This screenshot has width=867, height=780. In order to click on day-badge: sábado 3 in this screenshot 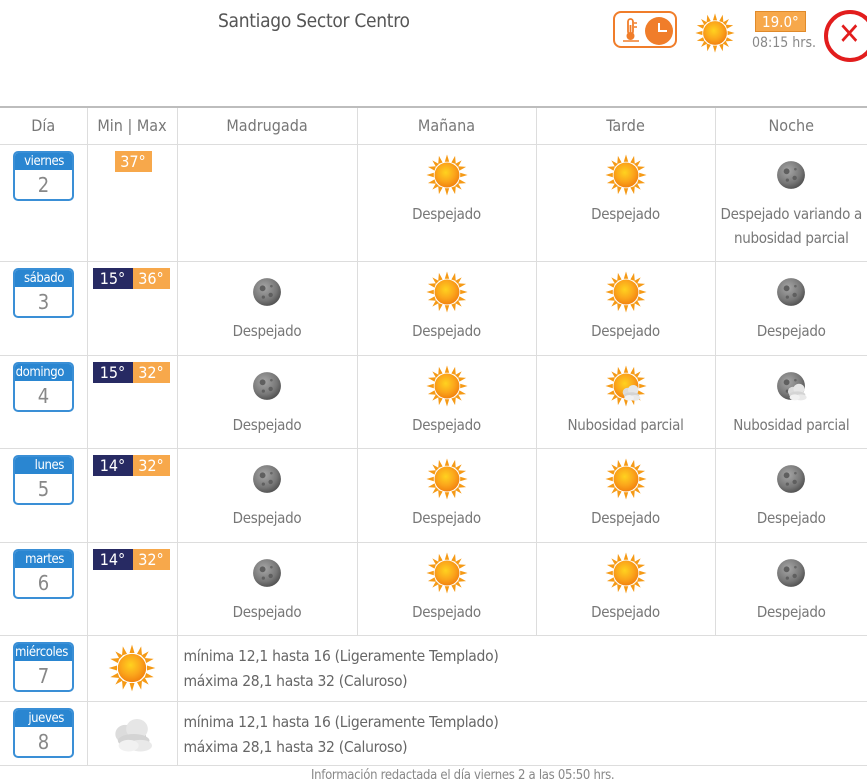, I will do `click(43, 292)`.